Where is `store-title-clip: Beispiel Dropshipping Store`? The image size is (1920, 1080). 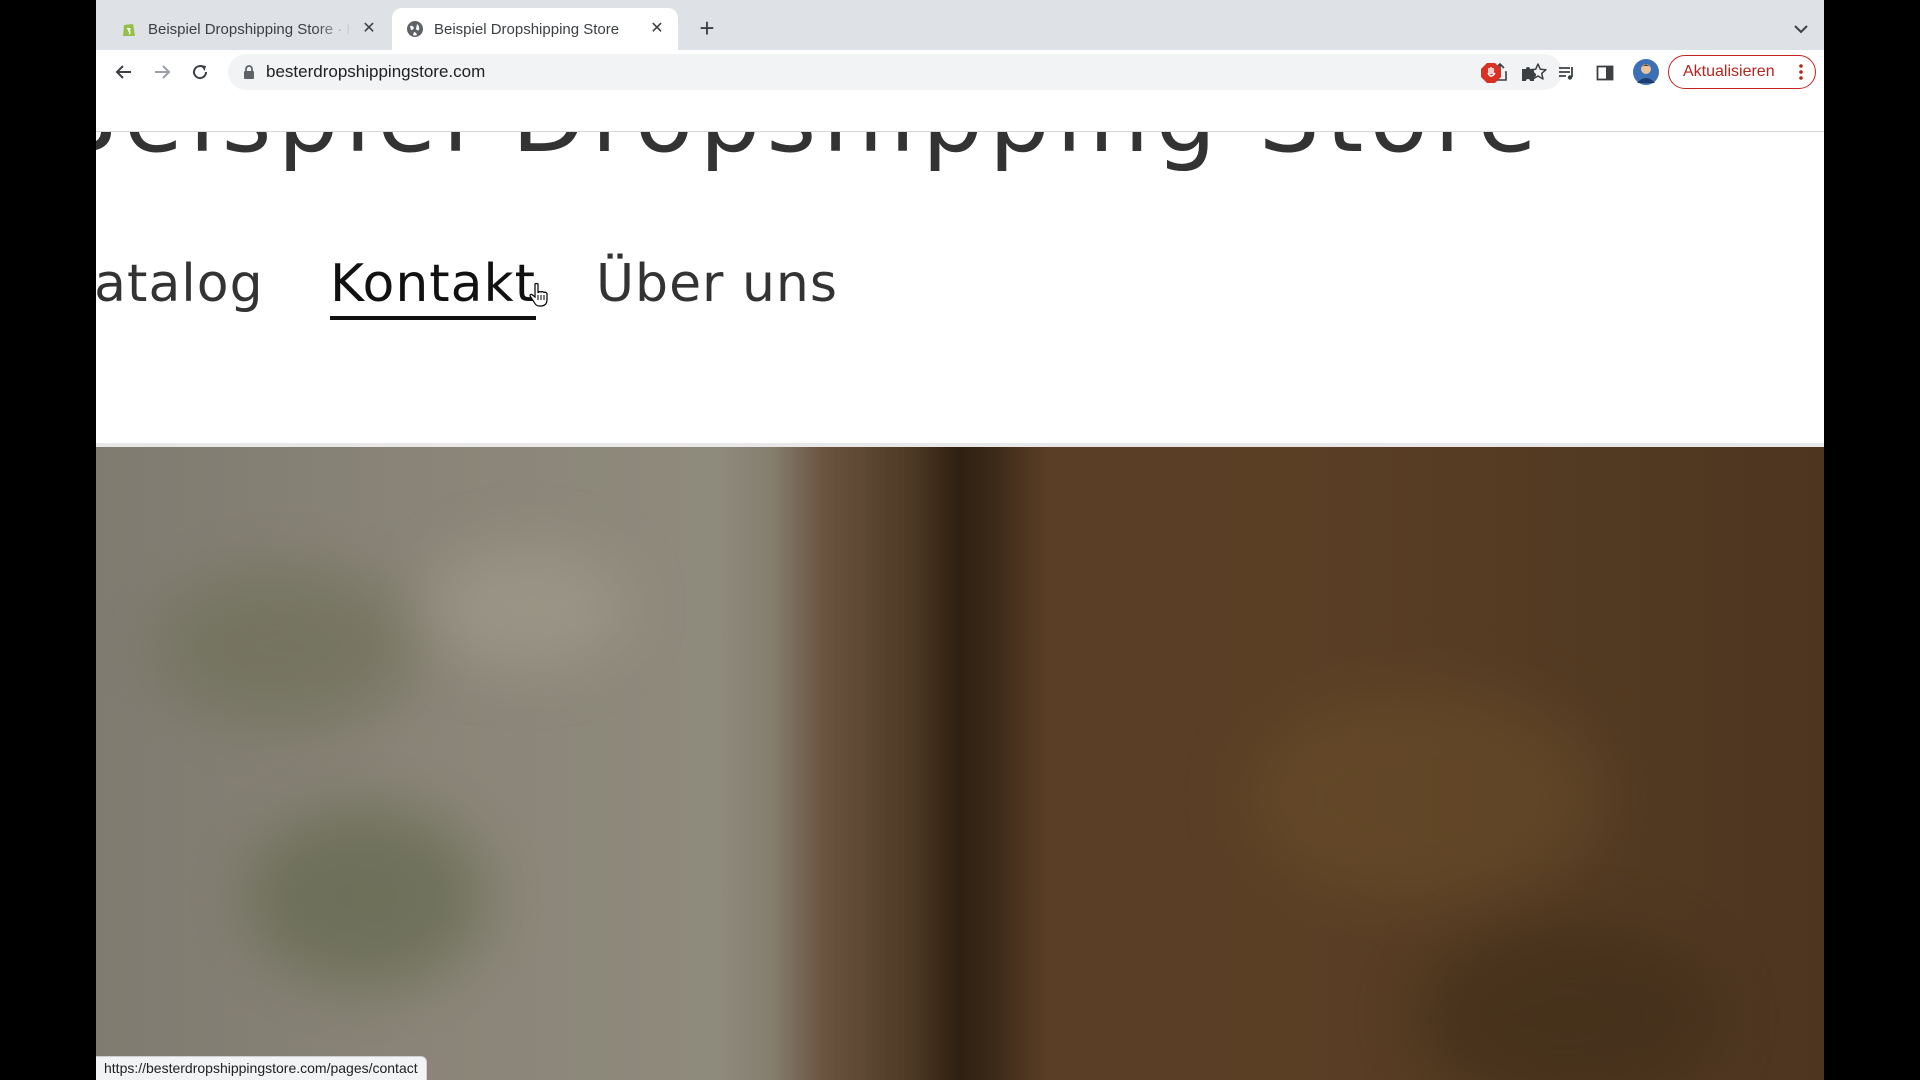
store-title-clip: Beispiel Dropshipping Store is located at coordinates (960, 152).